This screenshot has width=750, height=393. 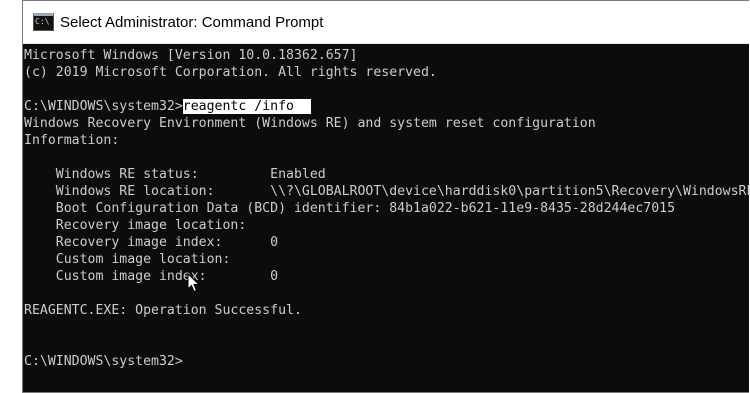 I want to click on console-line: Information:, so click(x=72, y=140).